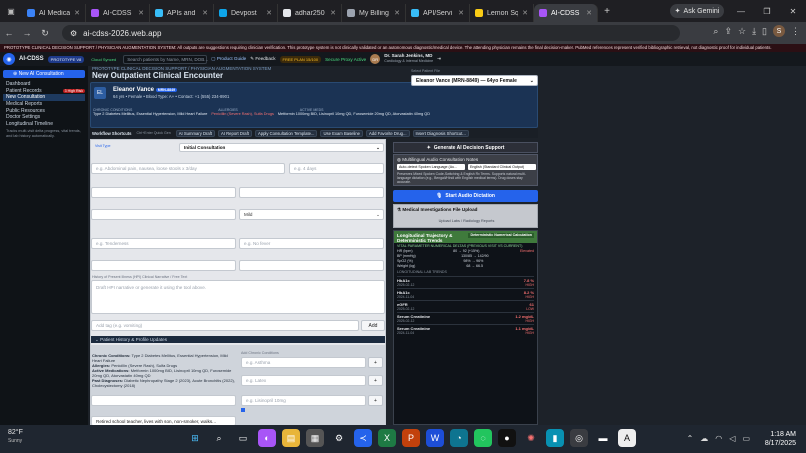 This screenshot has width=806, height=453. I want to click on plan-badge: FREE PLAN 15/100, so click(300, 59).